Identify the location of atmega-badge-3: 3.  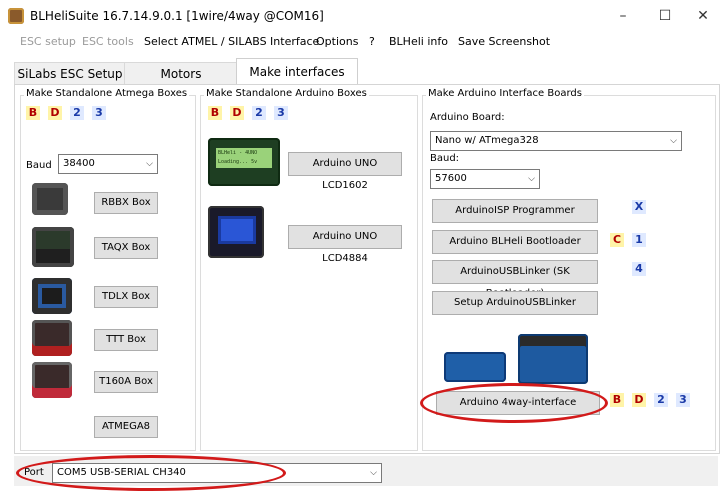
(99, 113).